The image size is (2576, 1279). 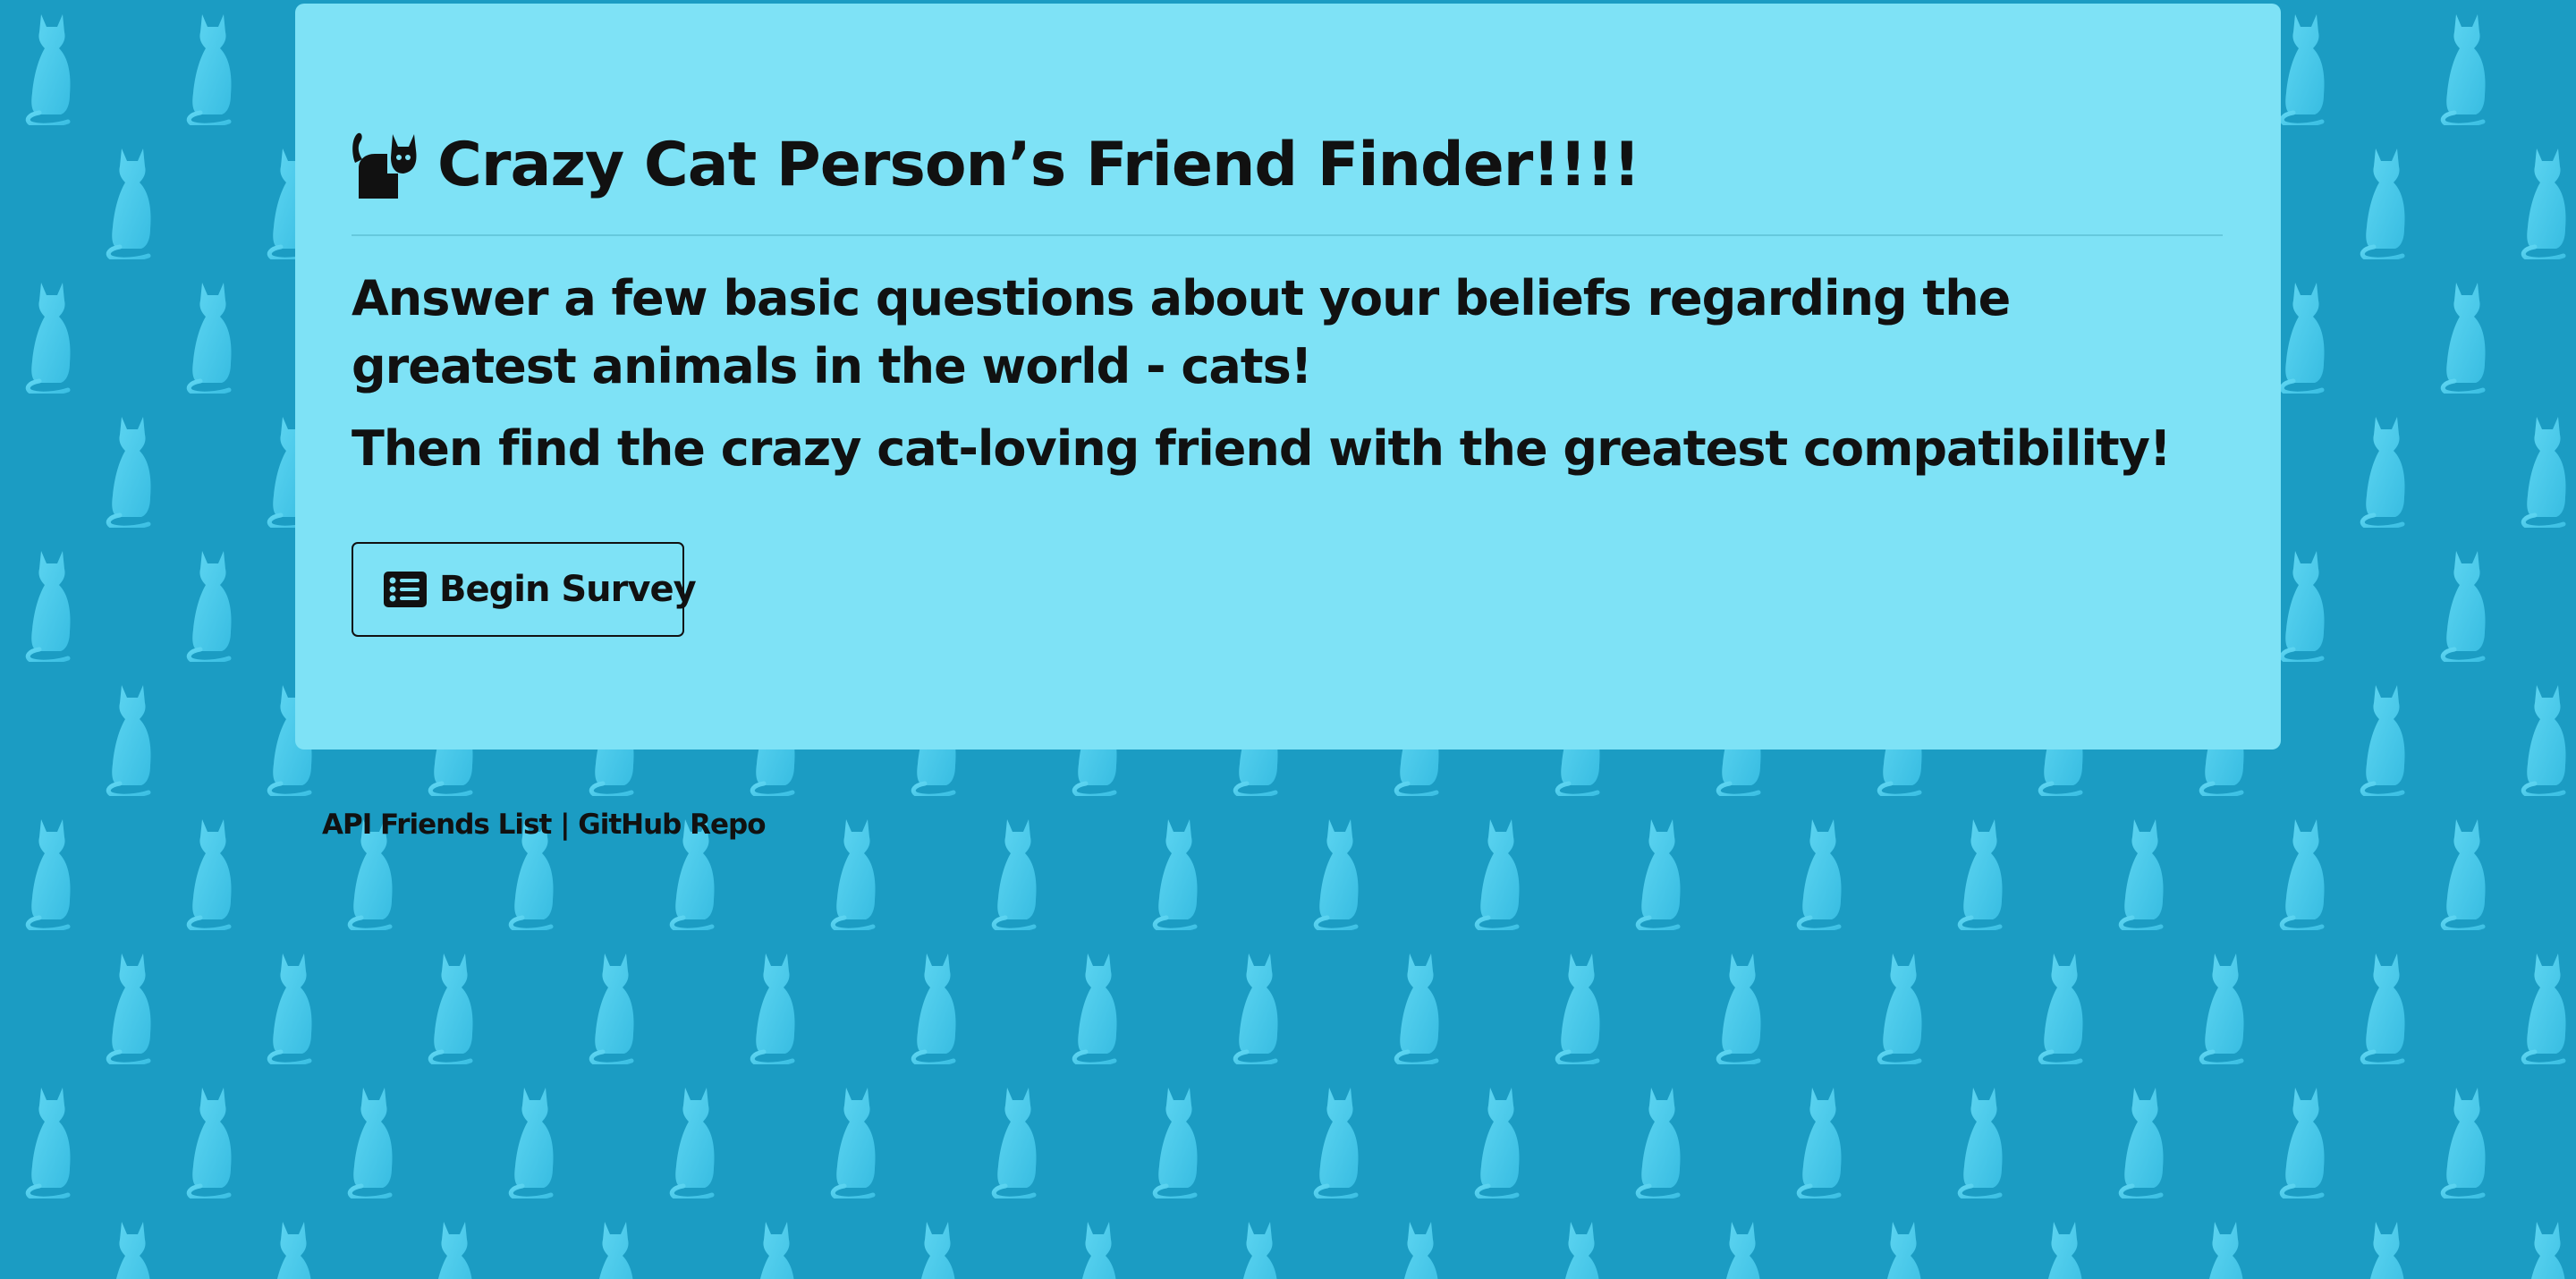 What do you see at coordinates (405, 589) in the screenshot?
I see `list-icon` at bounding box center [405, 589].